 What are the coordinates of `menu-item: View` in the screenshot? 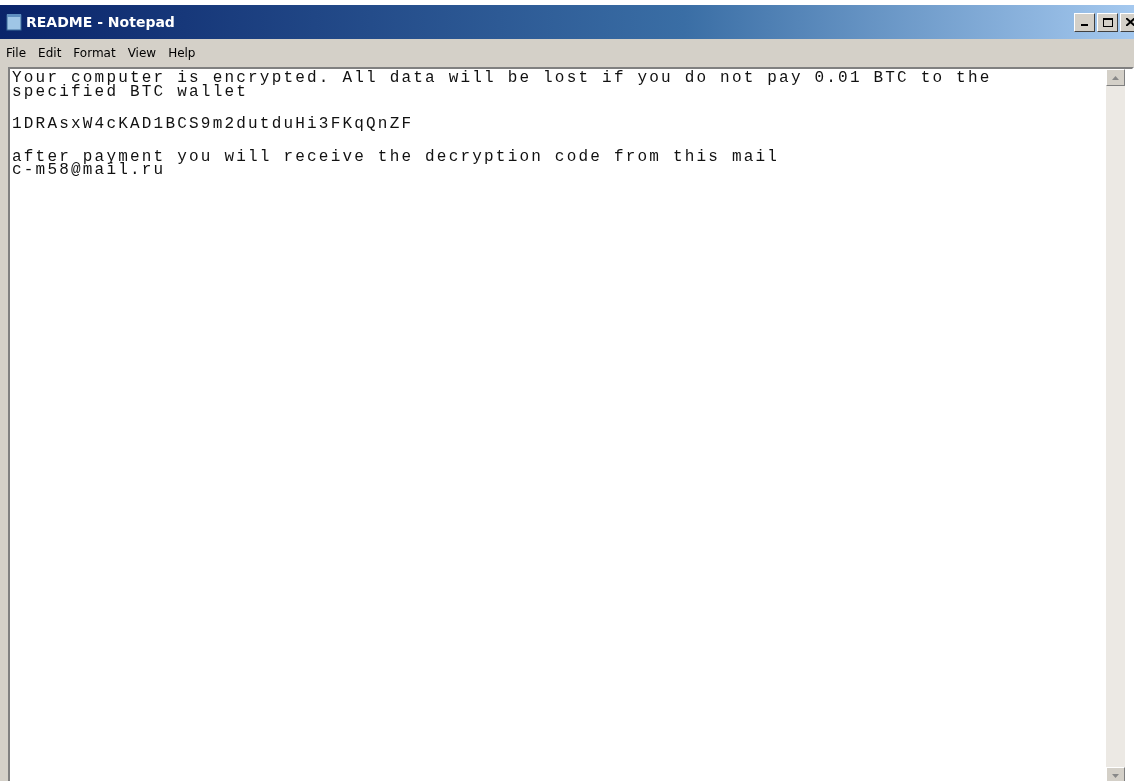 It's located at (142, 53).